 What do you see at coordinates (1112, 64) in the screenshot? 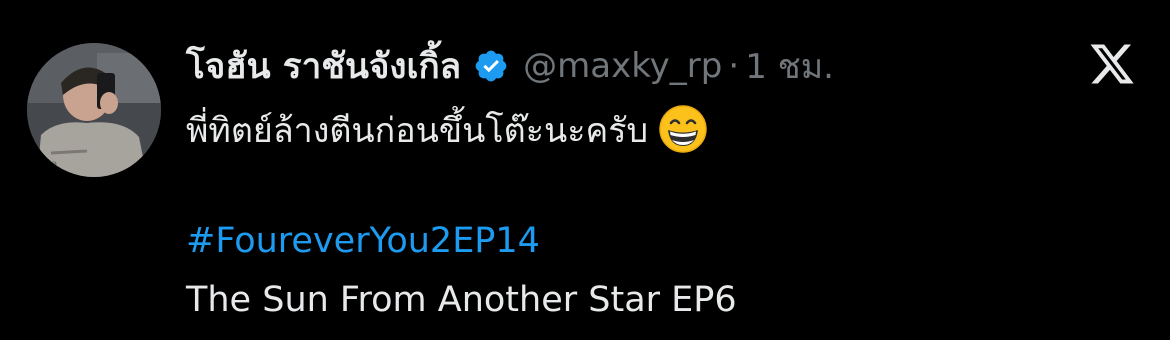
I see `x-logo-icon` at bounding box center [1112, 64].